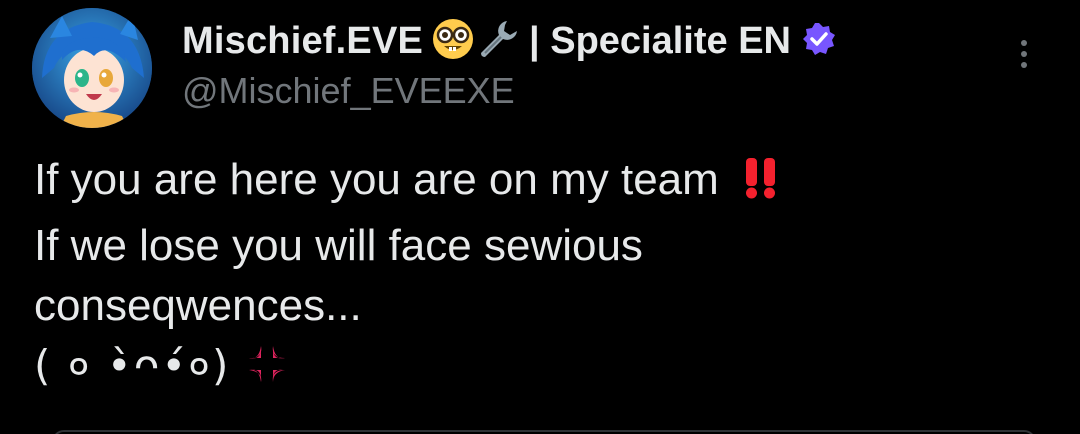  What do you see at coordinates (453, 41) in the screenshot?
I see `nerd-face-emoji` at bounding box center [453, 41].